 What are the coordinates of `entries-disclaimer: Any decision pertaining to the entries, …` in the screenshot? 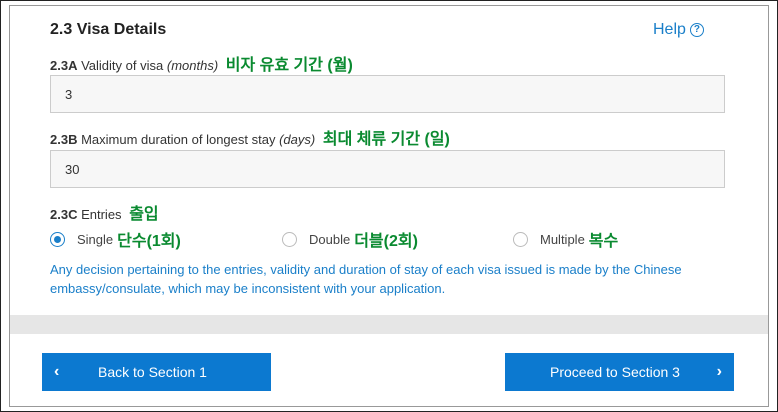 It's located at (366, 279).